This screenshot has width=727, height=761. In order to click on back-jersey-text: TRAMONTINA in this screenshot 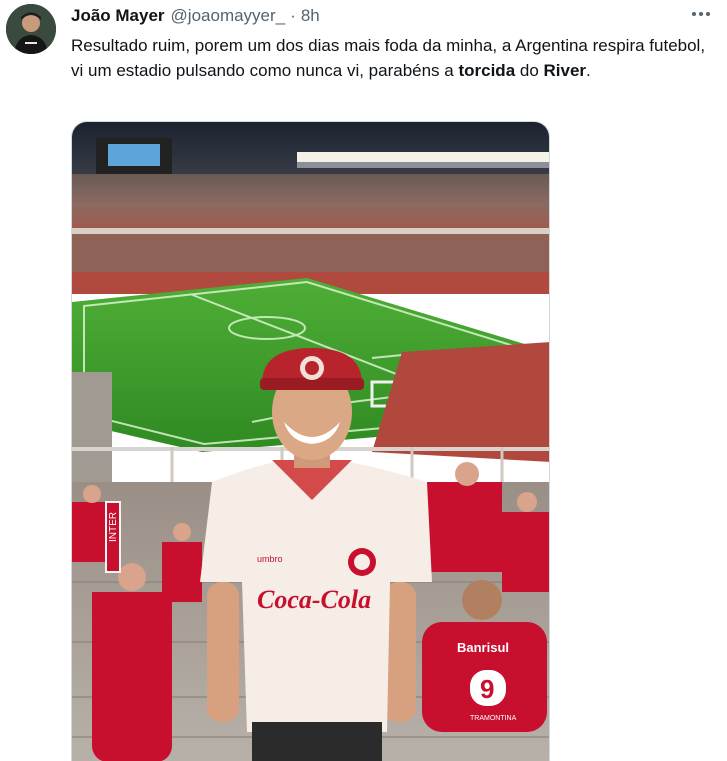, I will do `click(493, 718)`.